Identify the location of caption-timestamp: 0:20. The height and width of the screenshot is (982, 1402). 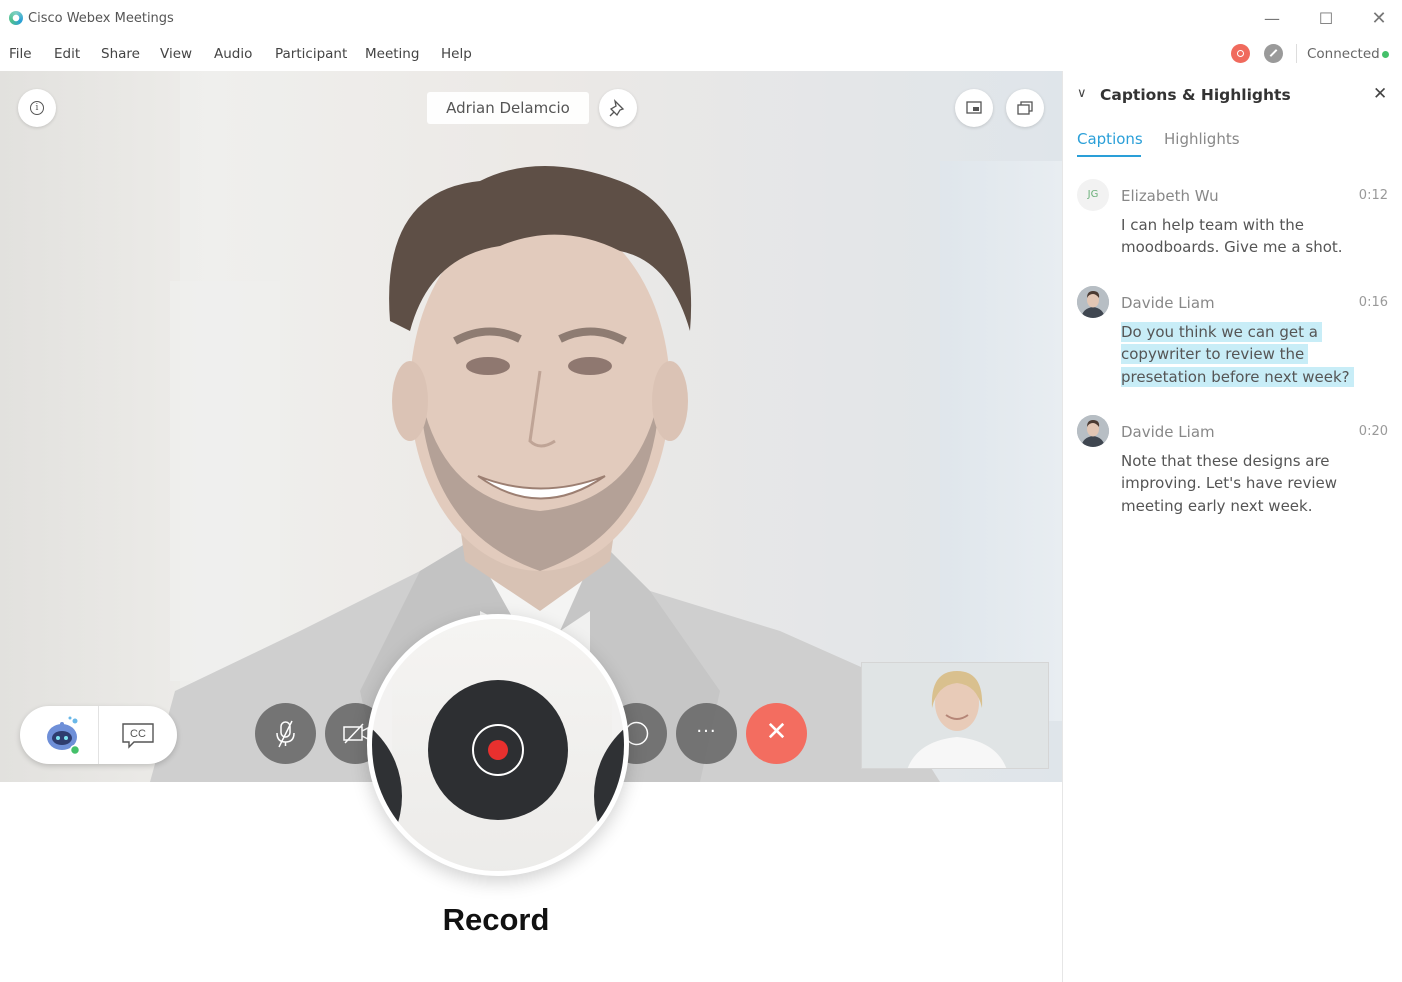
(1373, 431).